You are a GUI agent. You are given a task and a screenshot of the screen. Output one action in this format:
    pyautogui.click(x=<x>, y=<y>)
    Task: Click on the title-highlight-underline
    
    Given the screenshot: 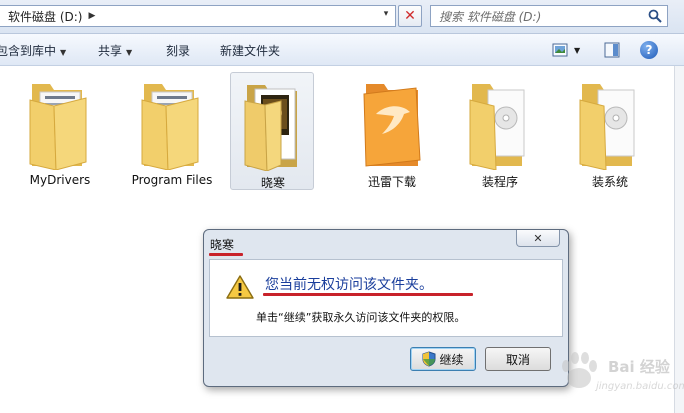 What is the action you would take?
    pyautogui.click(x=226, y=254)
    